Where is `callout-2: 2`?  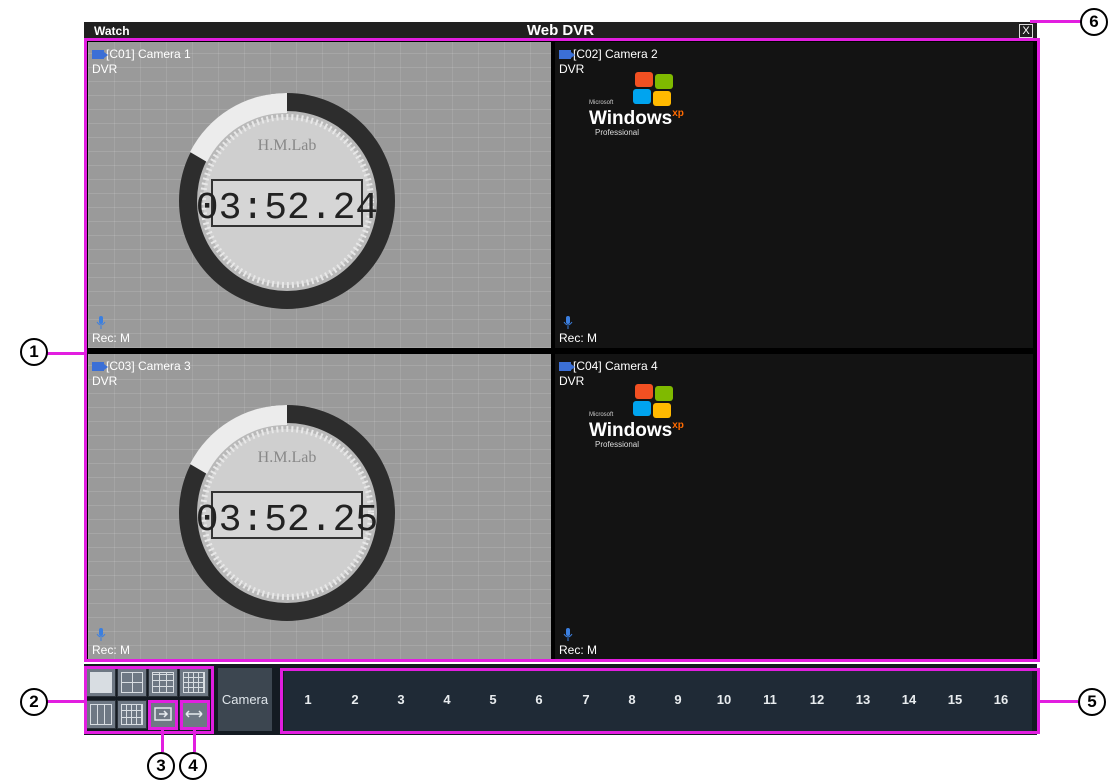
callout-2: 2 is located at coordinates (34, 702).